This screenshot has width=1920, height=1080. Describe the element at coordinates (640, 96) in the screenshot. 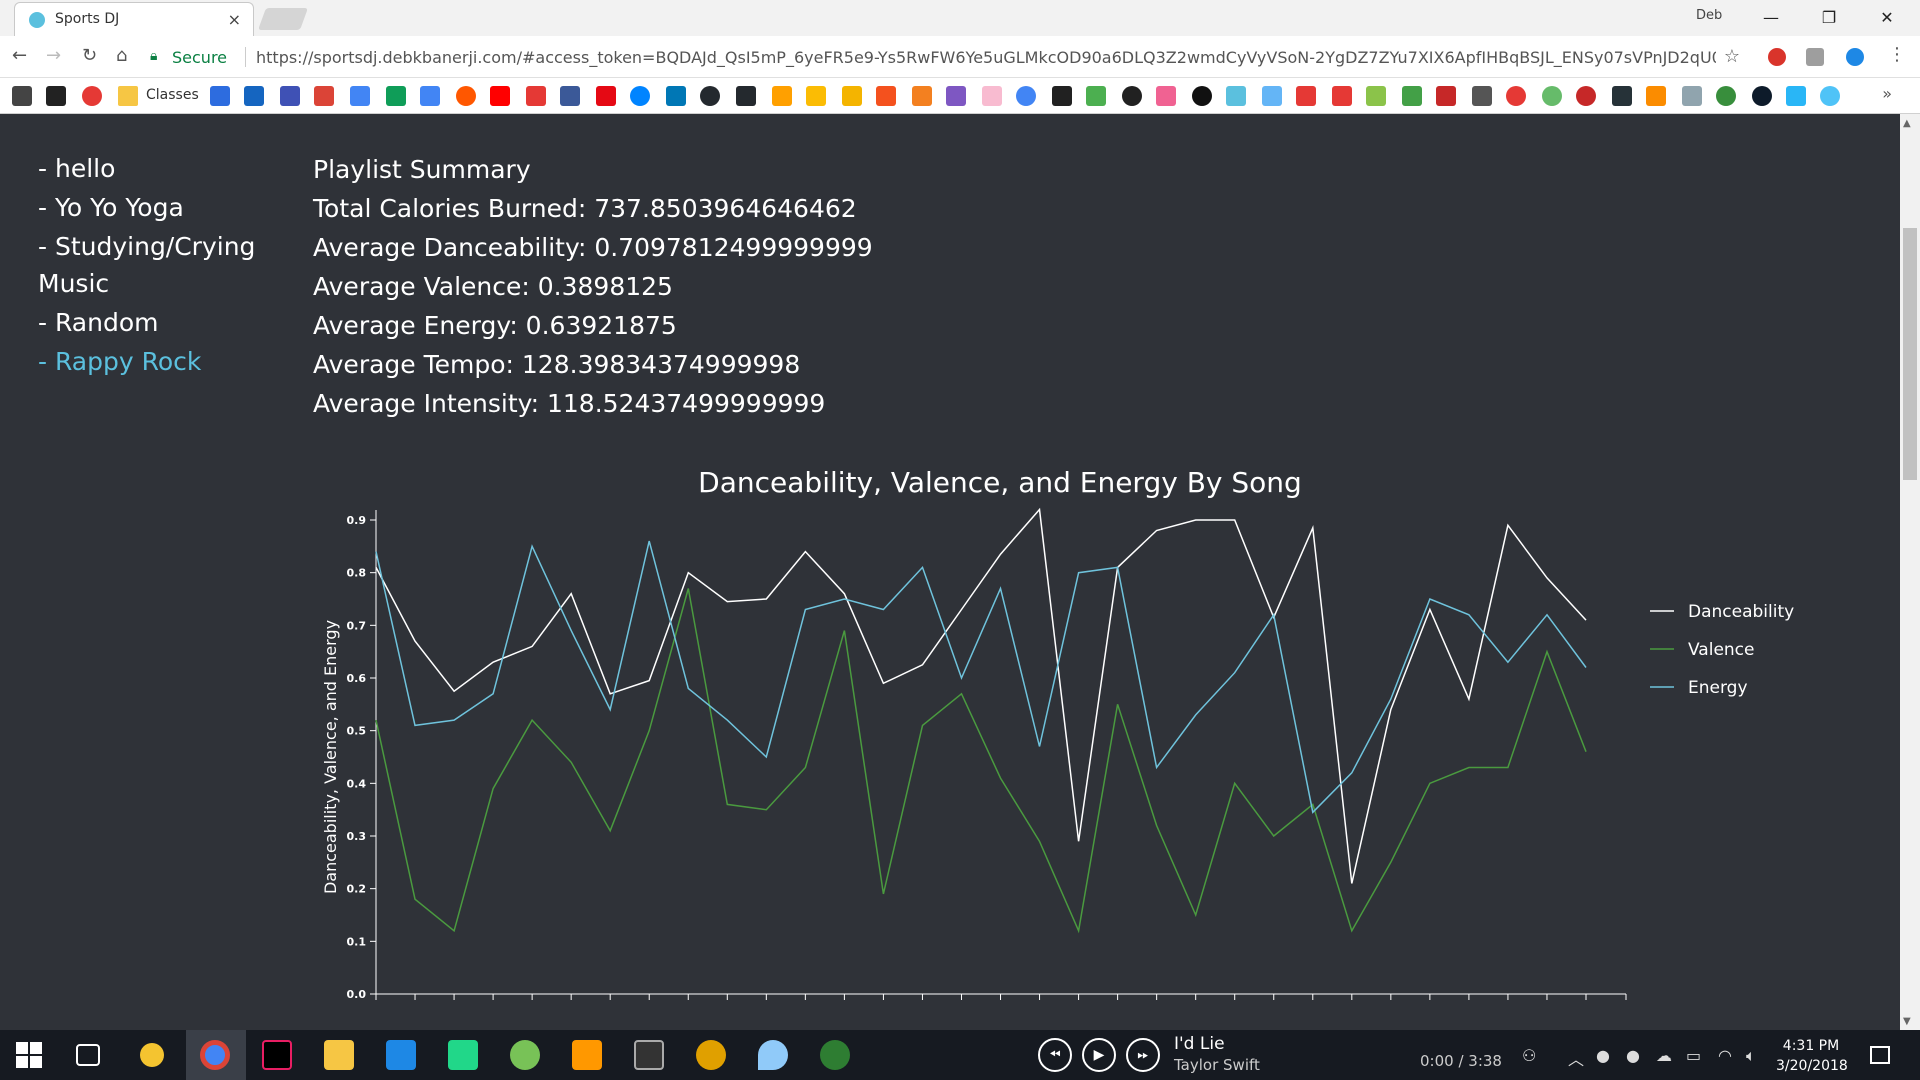

I see `messenger-icon` at that location.